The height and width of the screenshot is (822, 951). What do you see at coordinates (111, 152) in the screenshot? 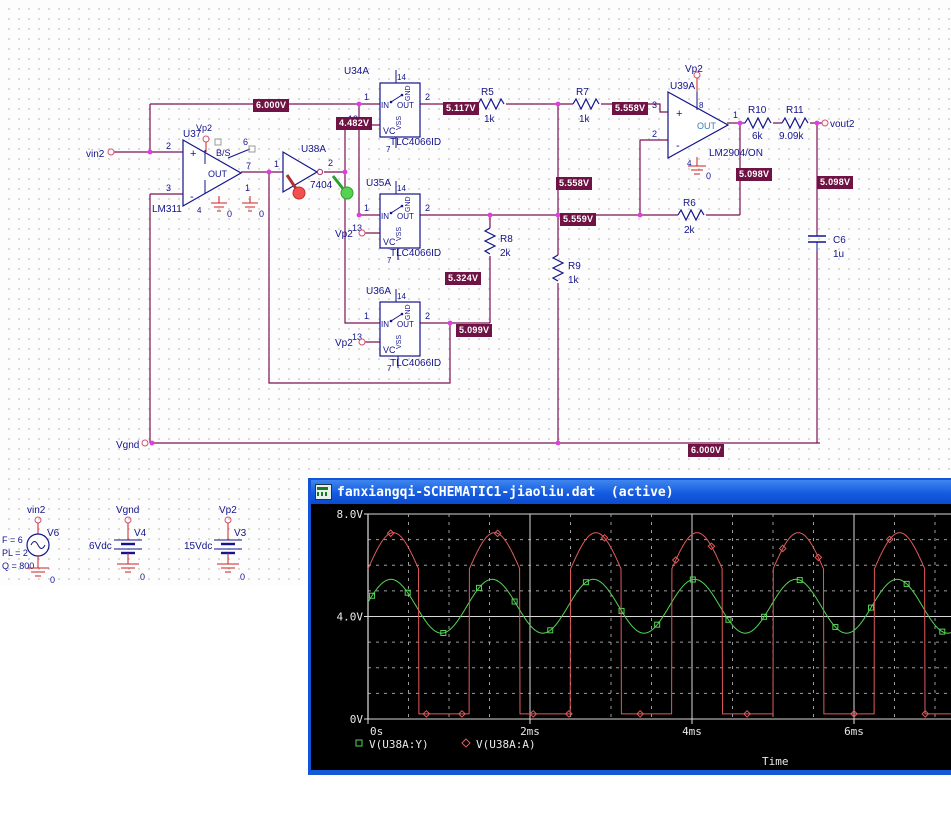
I see `vin2-terminal` at bounding box center [111, 152].